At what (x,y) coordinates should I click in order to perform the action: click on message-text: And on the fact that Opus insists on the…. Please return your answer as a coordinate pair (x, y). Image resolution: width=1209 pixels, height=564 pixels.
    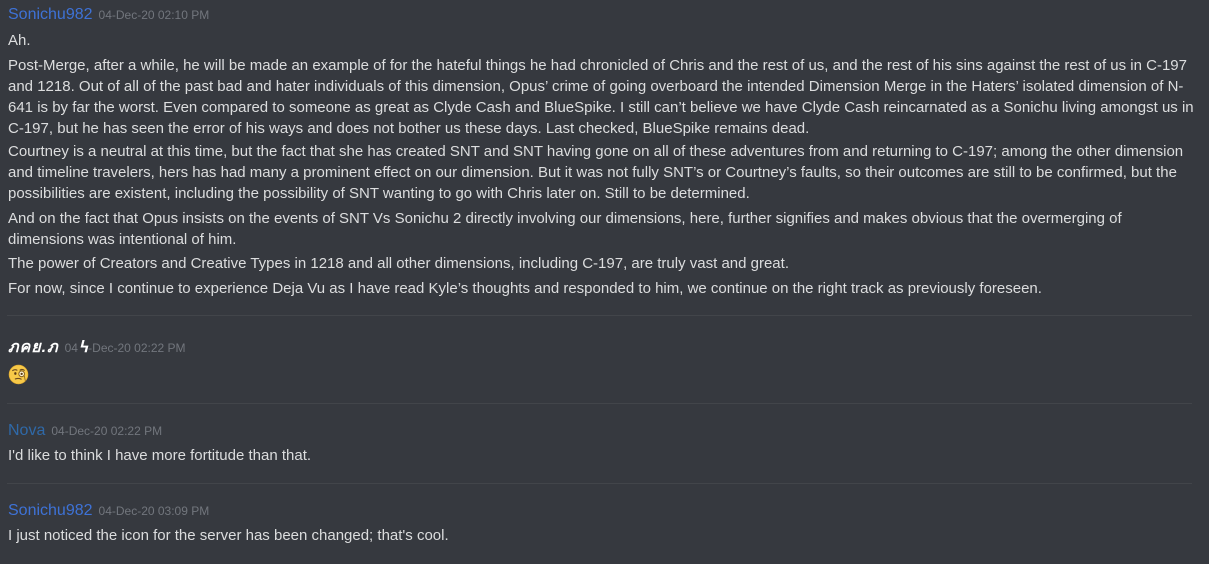
    Looking at the image, I should click on (565, 229).